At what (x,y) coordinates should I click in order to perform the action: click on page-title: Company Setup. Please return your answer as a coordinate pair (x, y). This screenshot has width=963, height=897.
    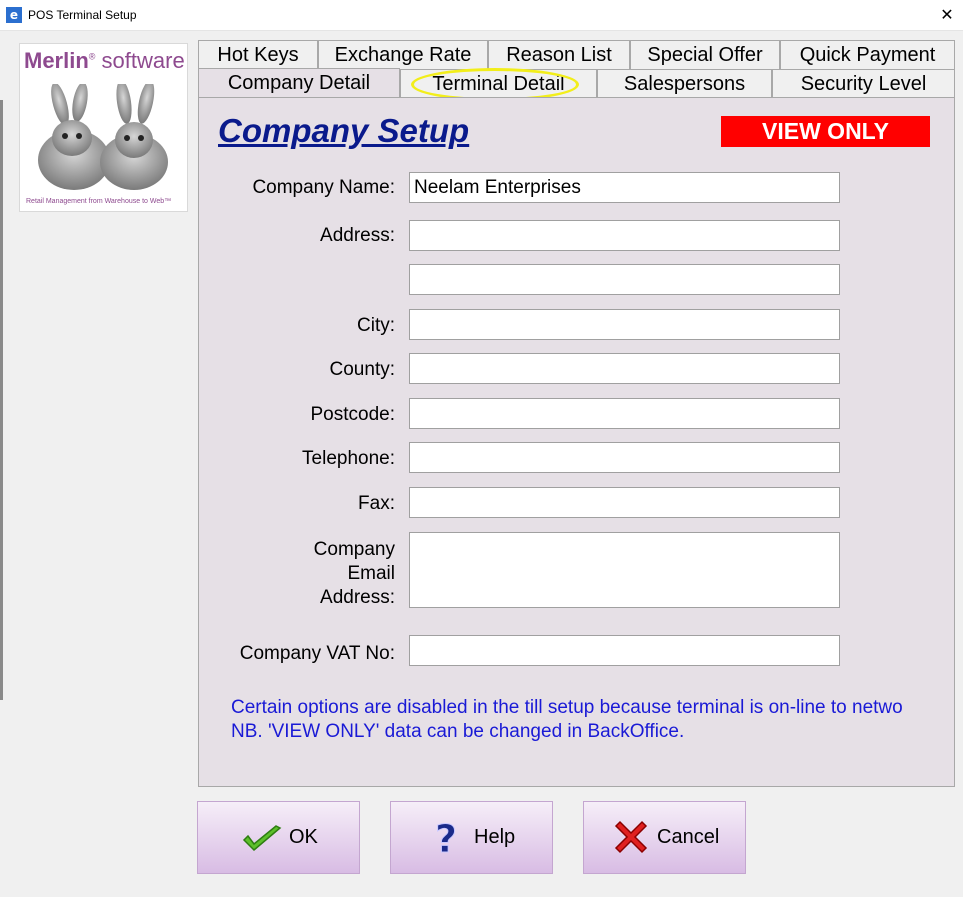
    Looking at the image, I should click on (344, 130).